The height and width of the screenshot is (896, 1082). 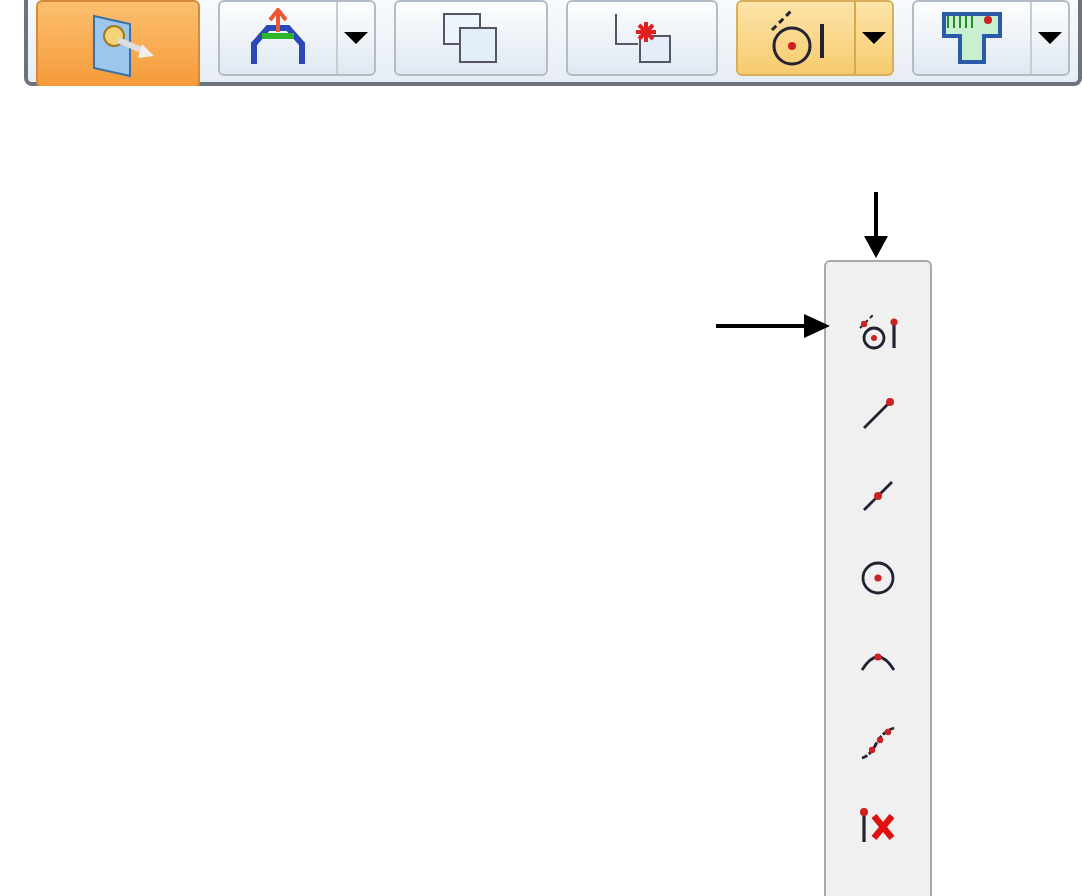 What do you see at coordinates (878, 413) in the screenshot?
I see `line-endpoint-icon` at bounding box center [878, 413].